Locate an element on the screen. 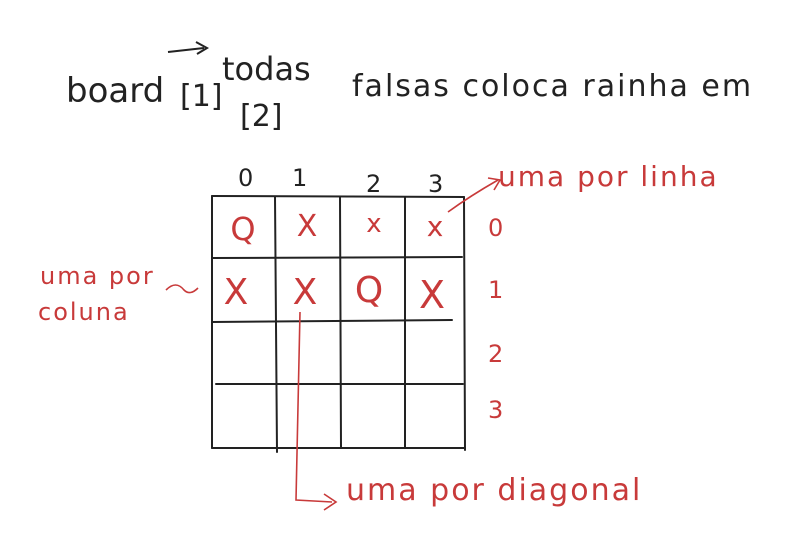 The height and width of the screenshot is (540, 801). column-label: 0 is located at coordinates (245, 178).